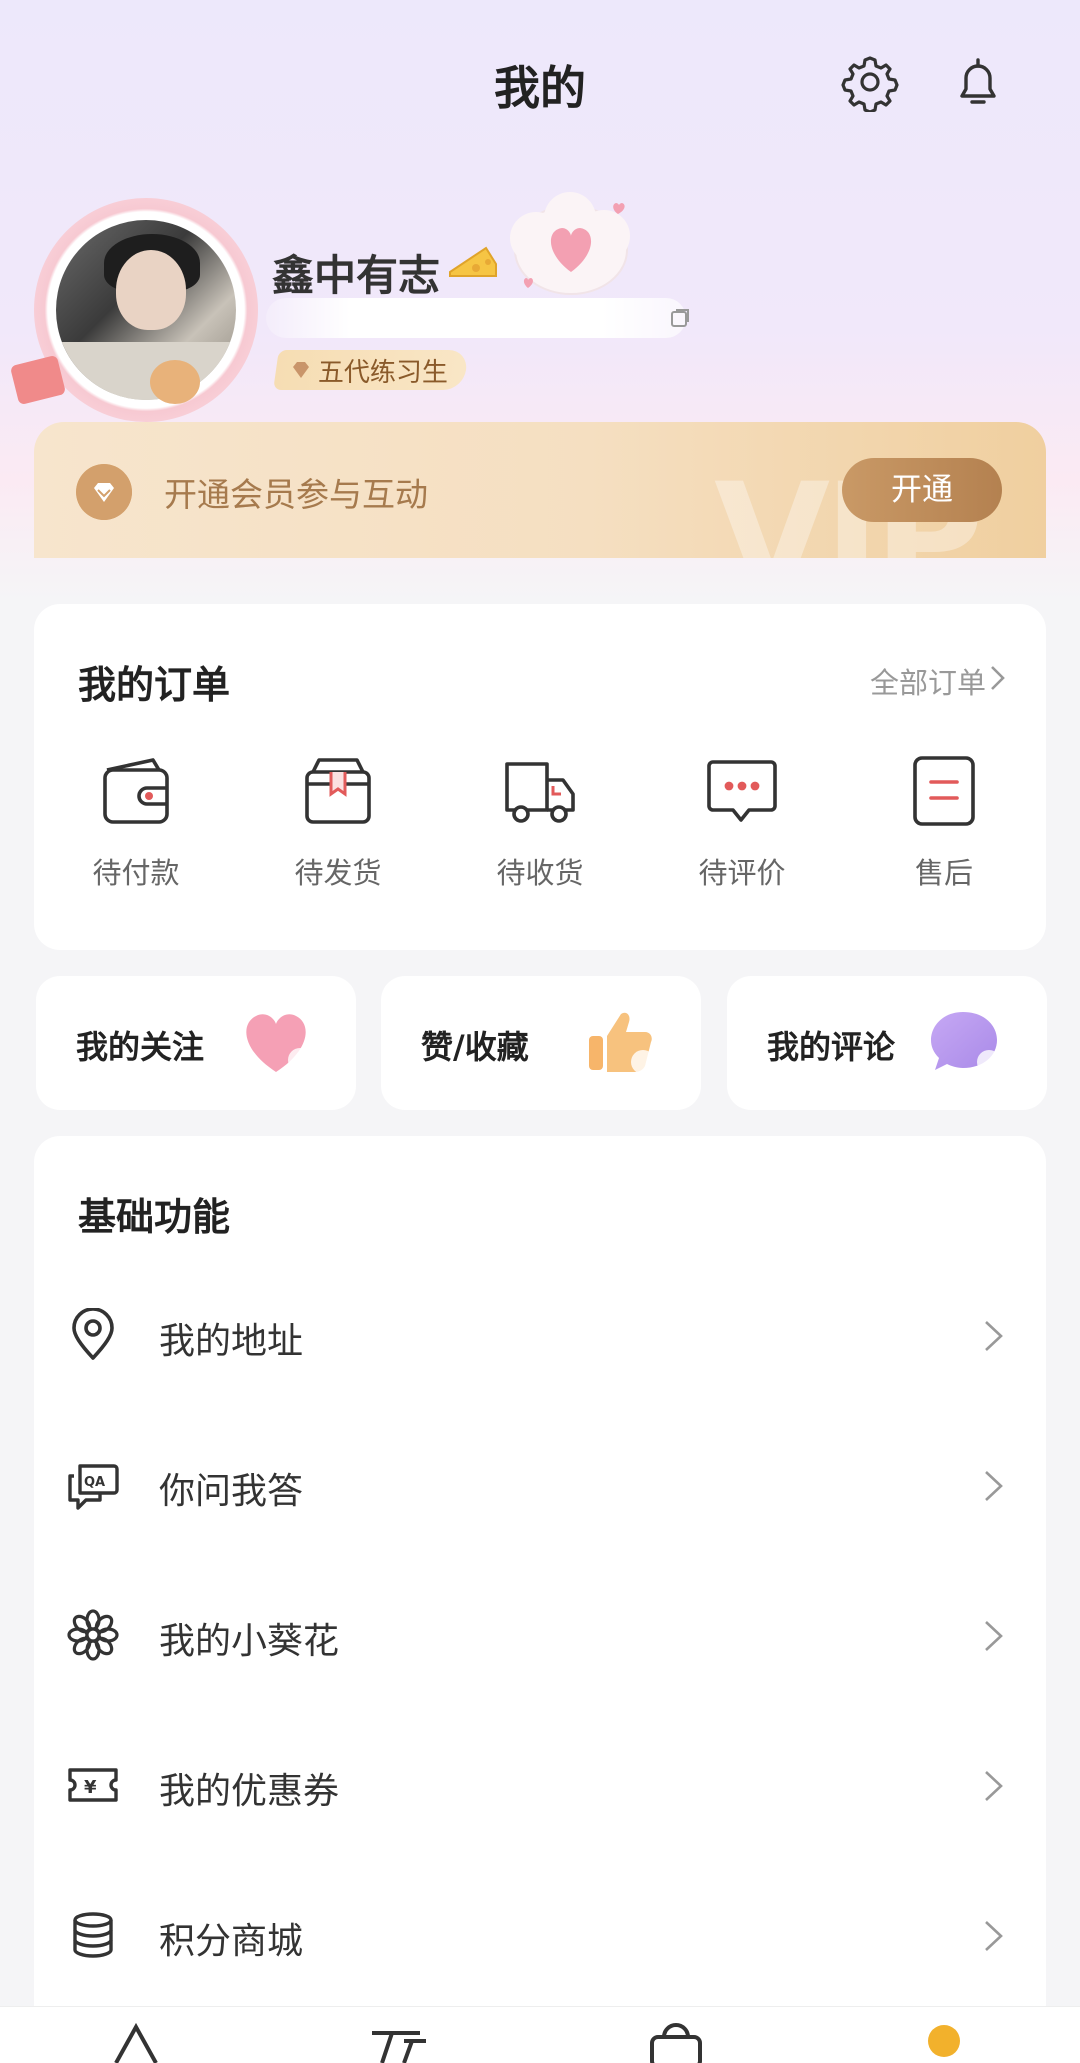 The image size is (1080, 2063). What do you see at coordinates (540, 1935) in the screenshot?
I see `menu-item-points-mall: 积分商城` at bounding box center [540, 1935].